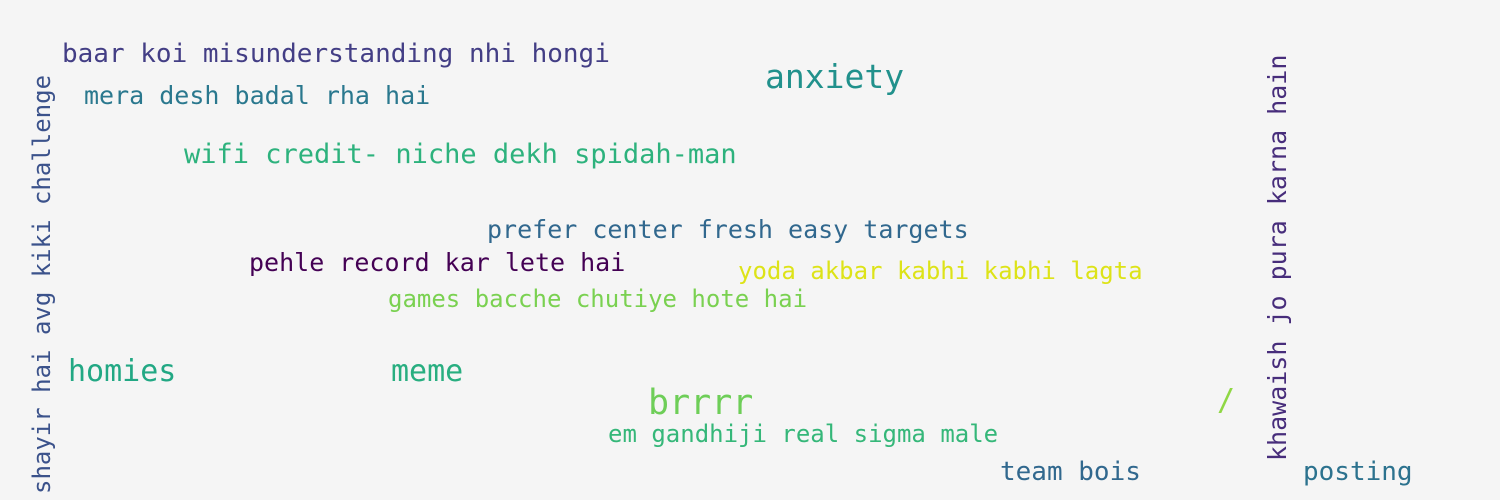 The image size is (1500, 500). Describe the element at coordinates (1358, 472) in the screenshot. I see `word-posting: posting` at that location.